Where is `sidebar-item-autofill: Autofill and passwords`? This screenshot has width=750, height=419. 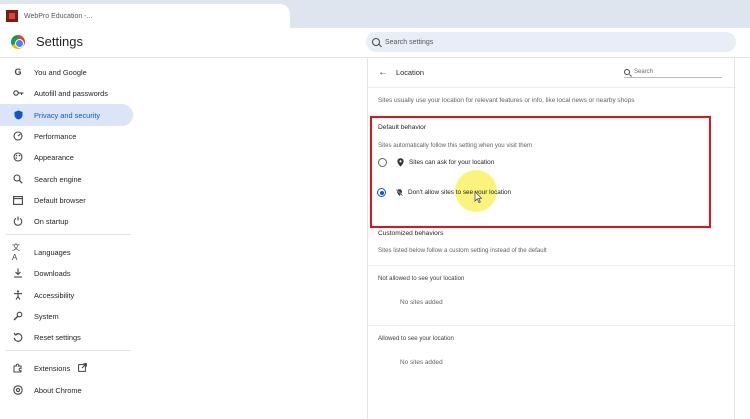 sidebar-item-autofill: Autofill and passwords is located at coordinates (66, 93).